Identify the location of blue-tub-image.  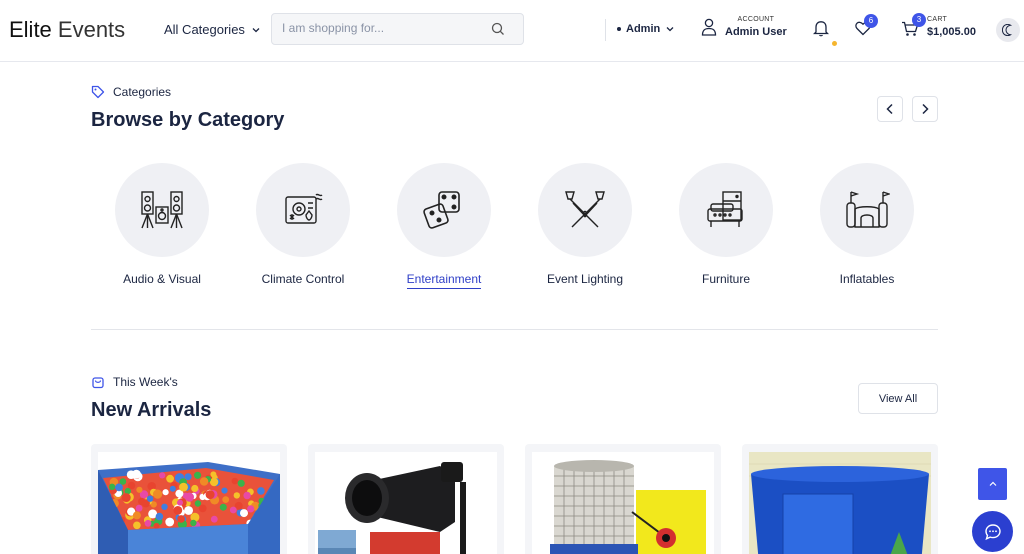
(840, 503).